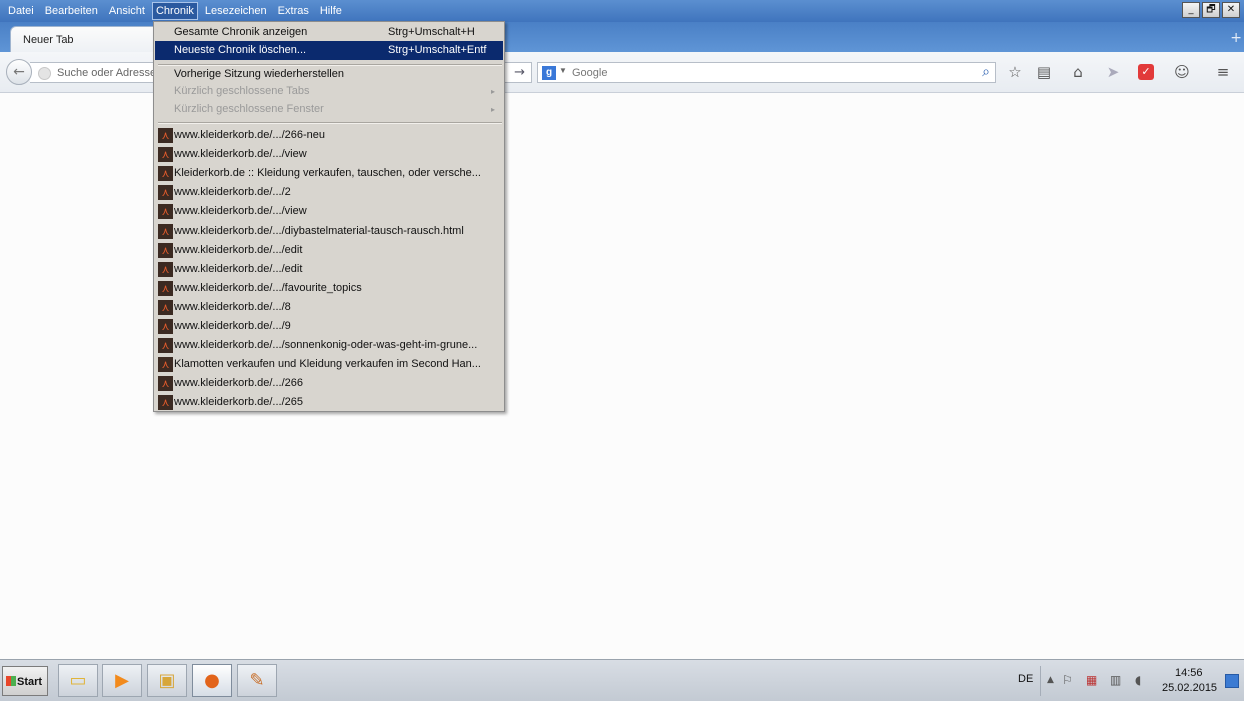  What do you see at coordinates (11, 681) in the screenshot?
I see `windows-logo-icon` at bounding box center [11, 681].